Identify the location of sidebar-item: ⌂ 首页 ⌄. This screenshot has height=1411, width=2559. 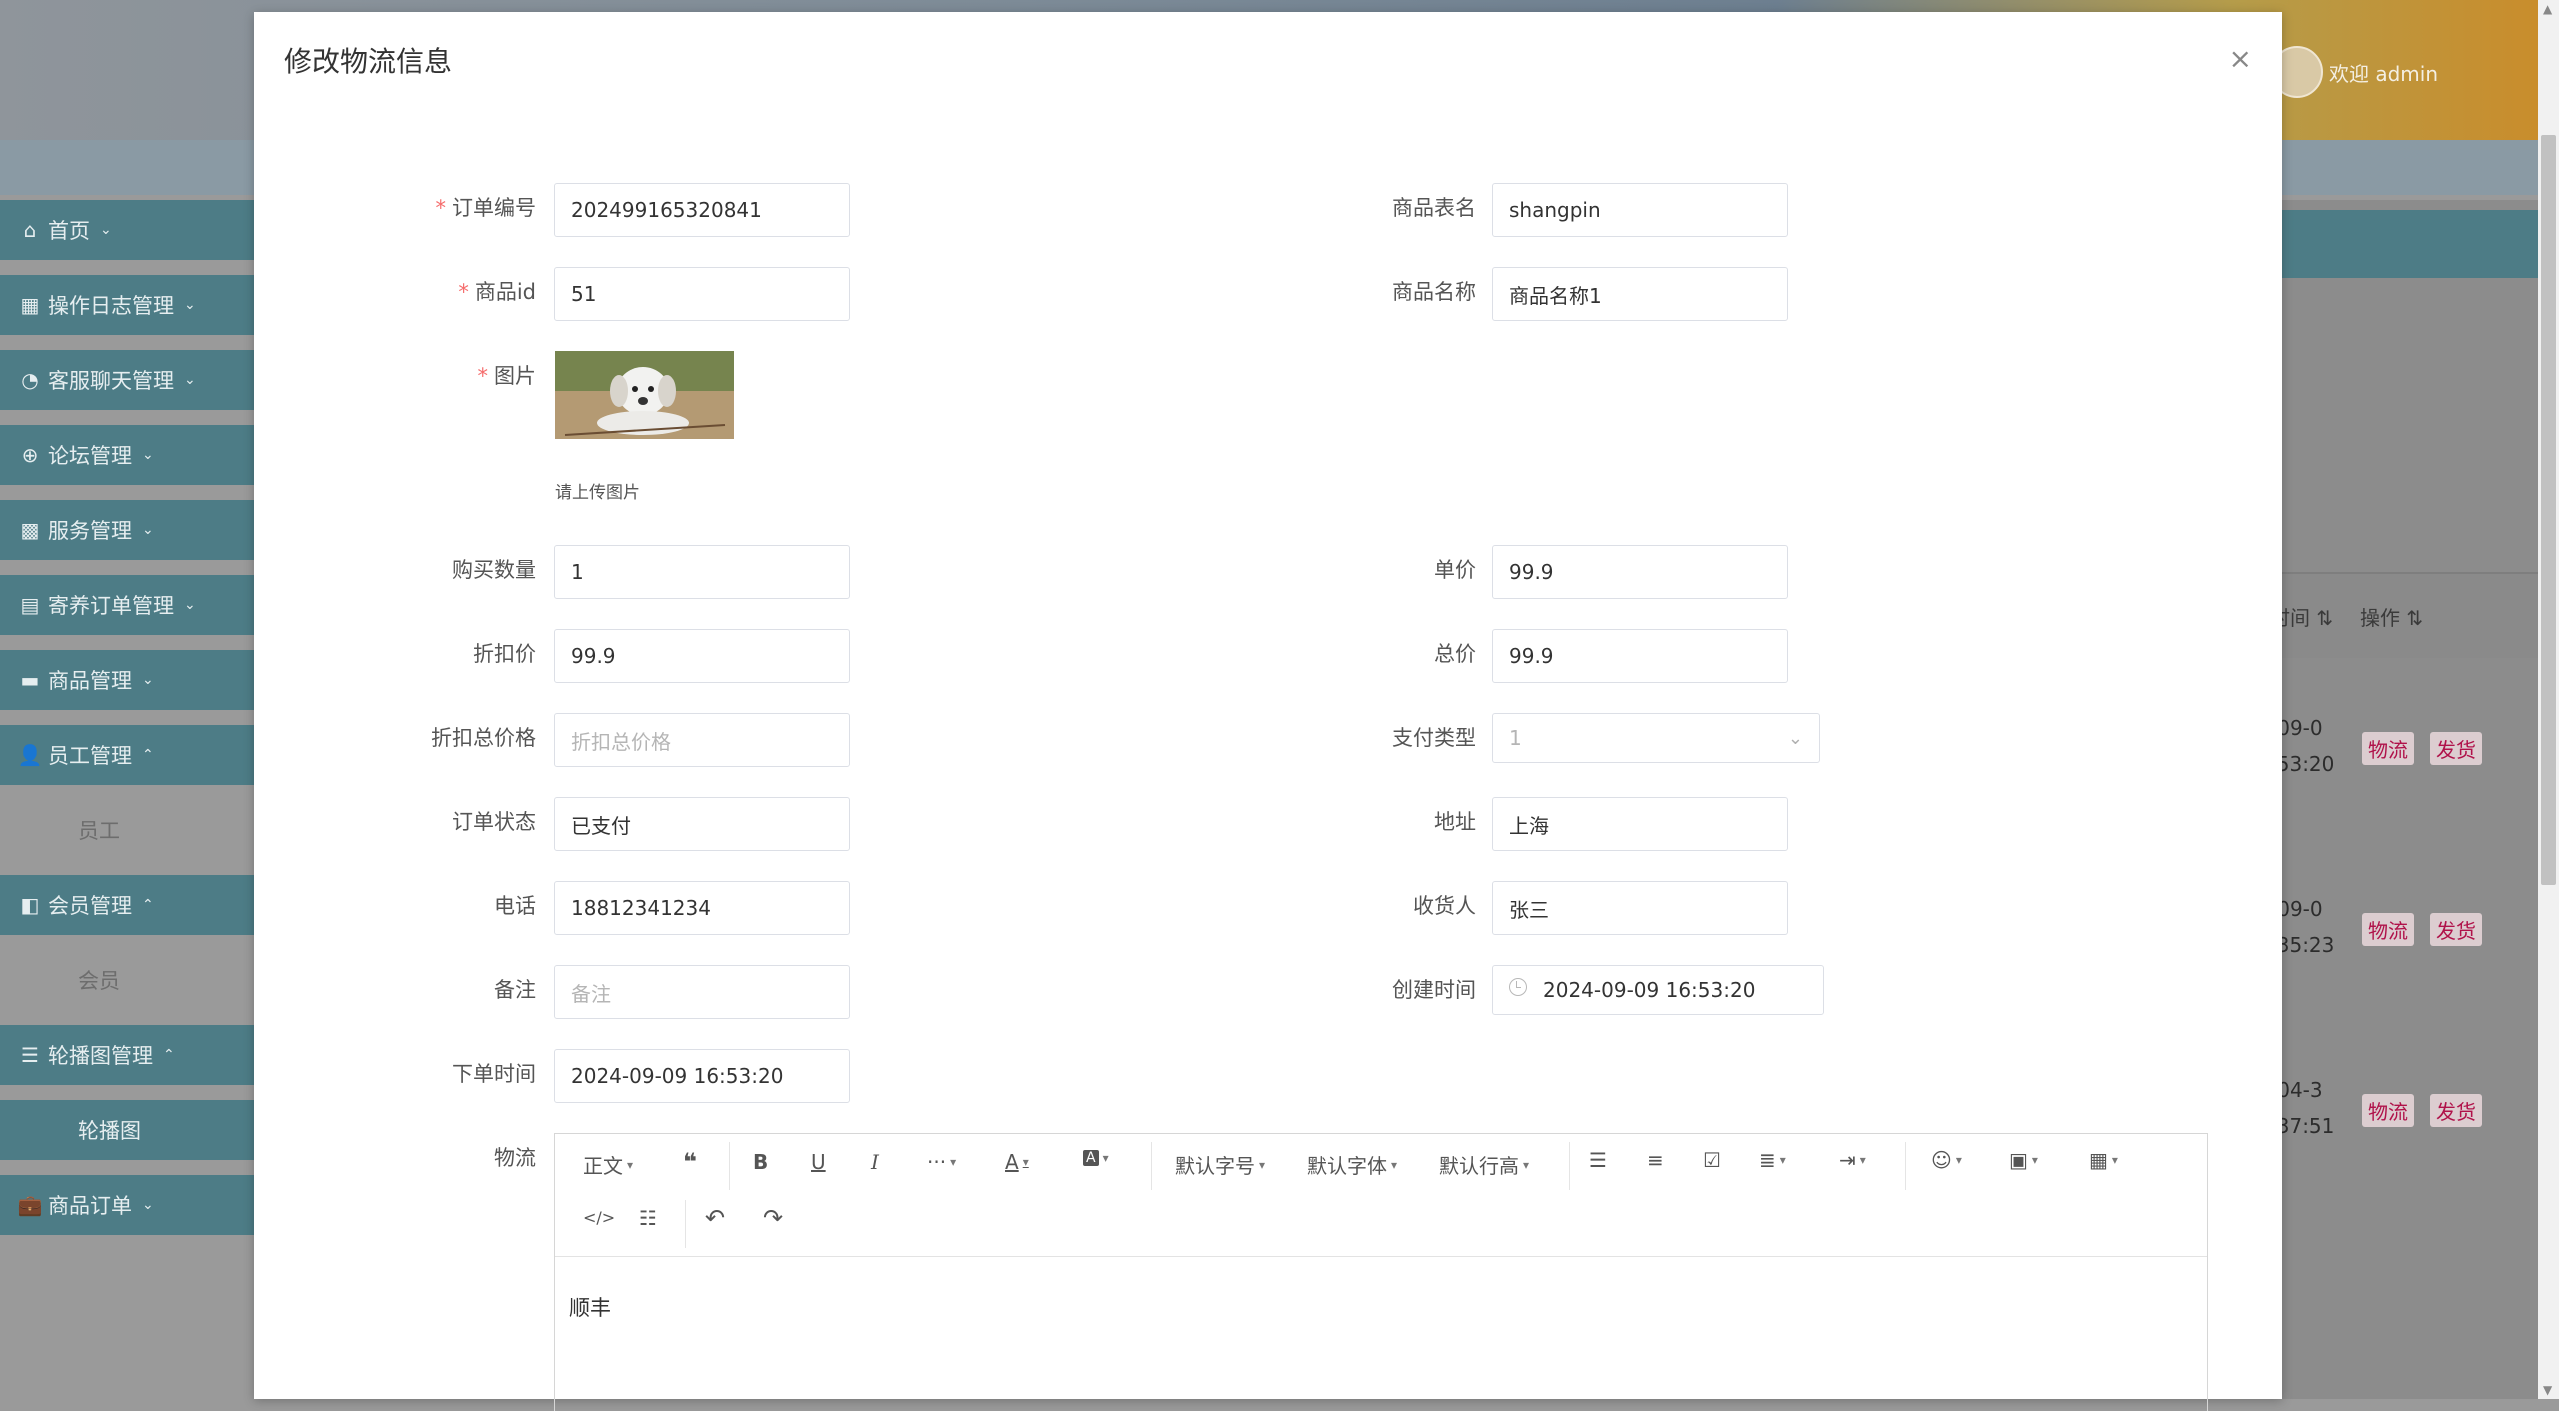
(127, 230).